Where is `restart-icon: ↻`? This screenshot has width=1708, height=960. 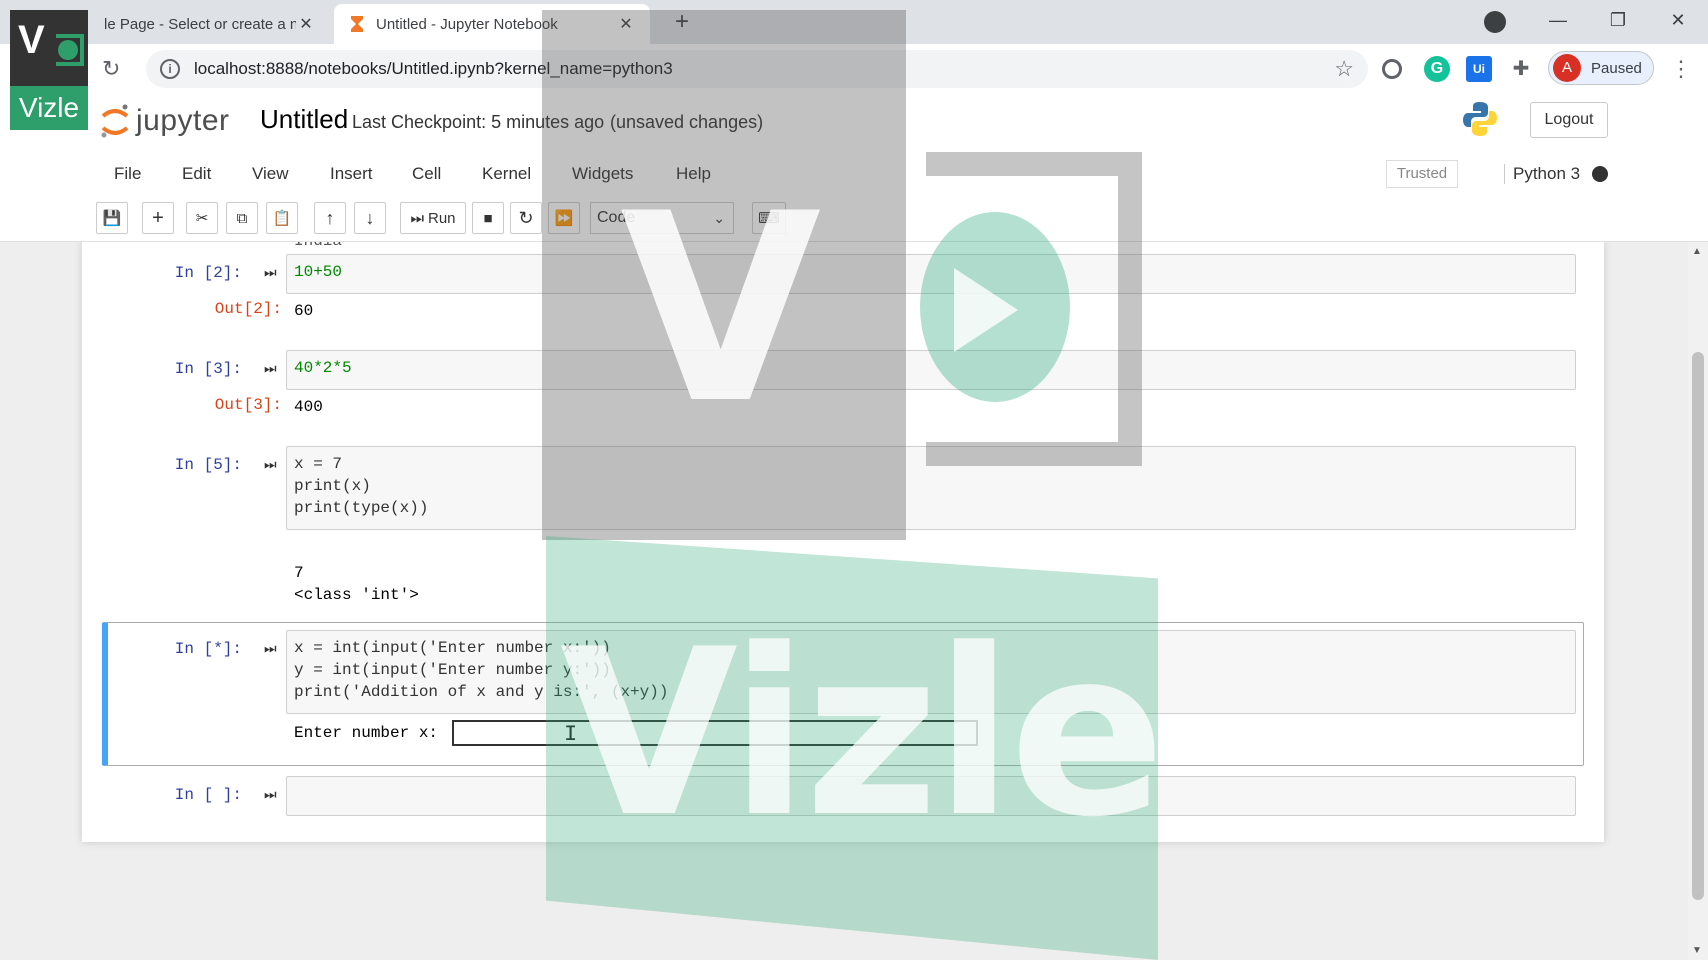
restart-icon: ↻ is located at coordinates (526, 218).